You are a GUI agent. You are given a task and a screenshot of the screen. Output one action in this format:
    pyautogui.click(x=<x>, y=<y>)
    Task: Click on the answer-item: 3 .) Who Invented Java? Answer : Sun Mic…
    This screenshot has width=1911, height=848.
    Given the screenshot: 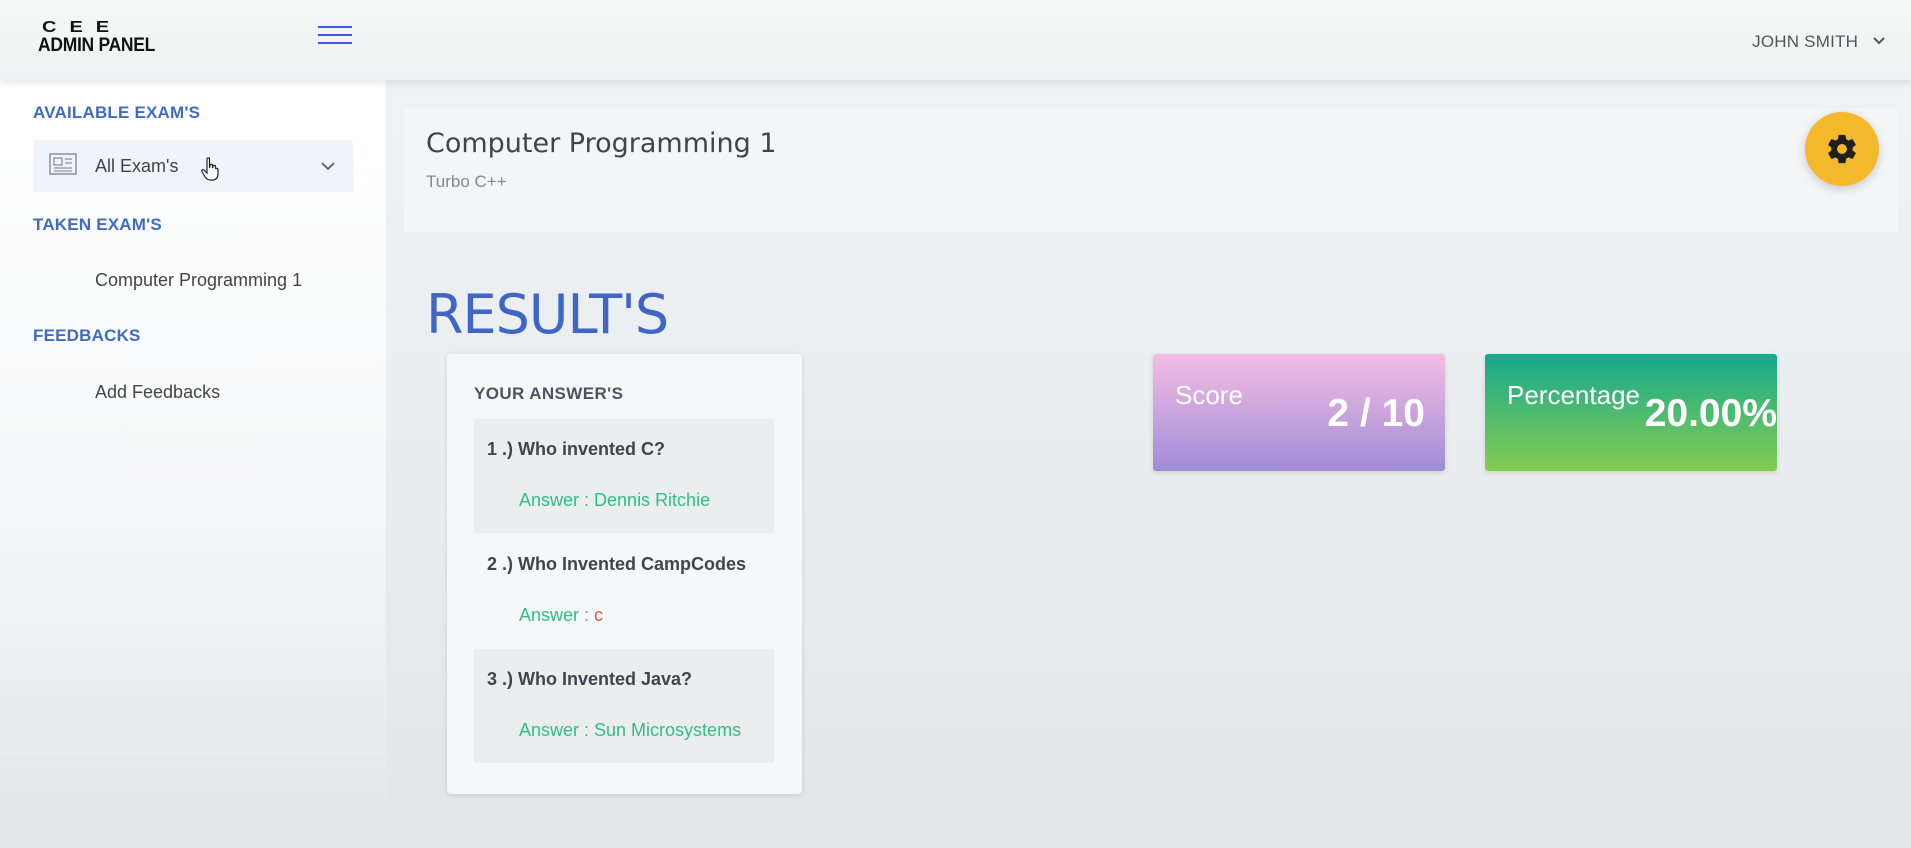 What is the action you would take?
    pyautogui.click(x=624, y=706)
    